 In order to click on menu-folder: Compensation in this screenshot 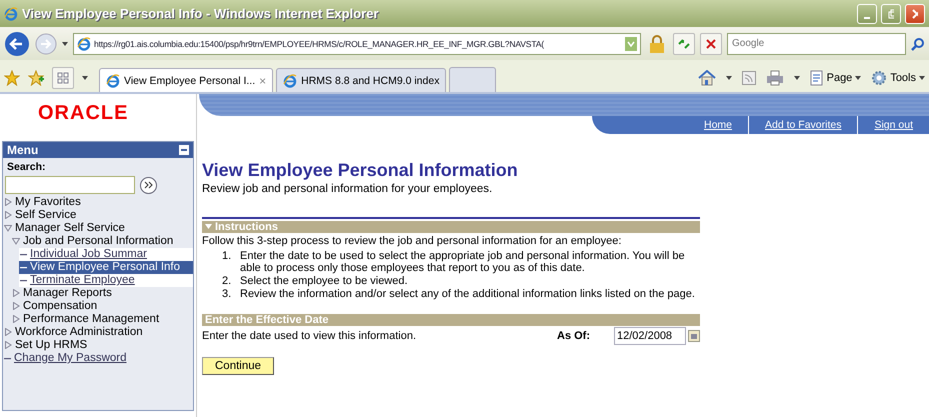, I will do `click(60, 306)`.